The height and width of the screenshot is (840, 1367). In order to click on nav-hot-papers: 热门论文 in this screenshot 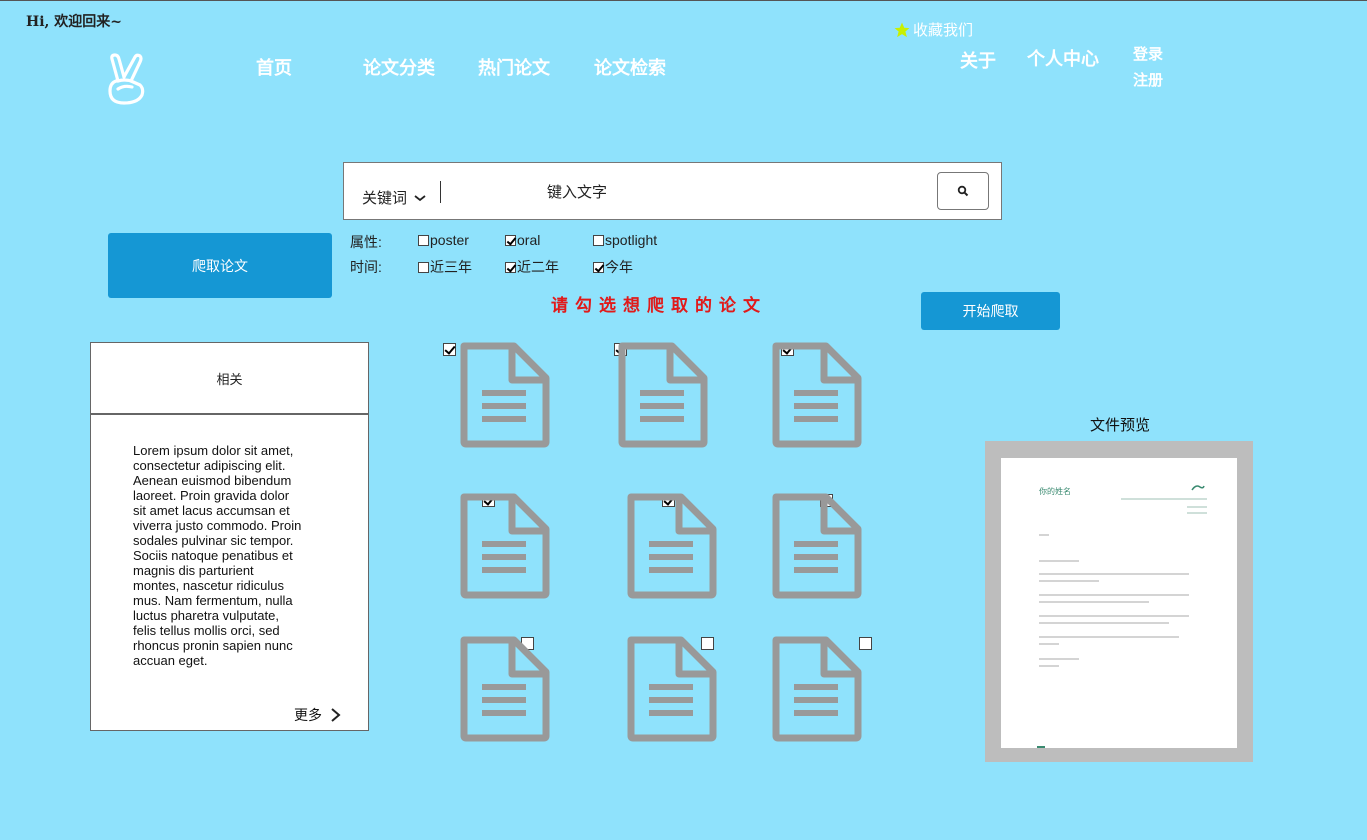, I will do `click(514, 67)`.